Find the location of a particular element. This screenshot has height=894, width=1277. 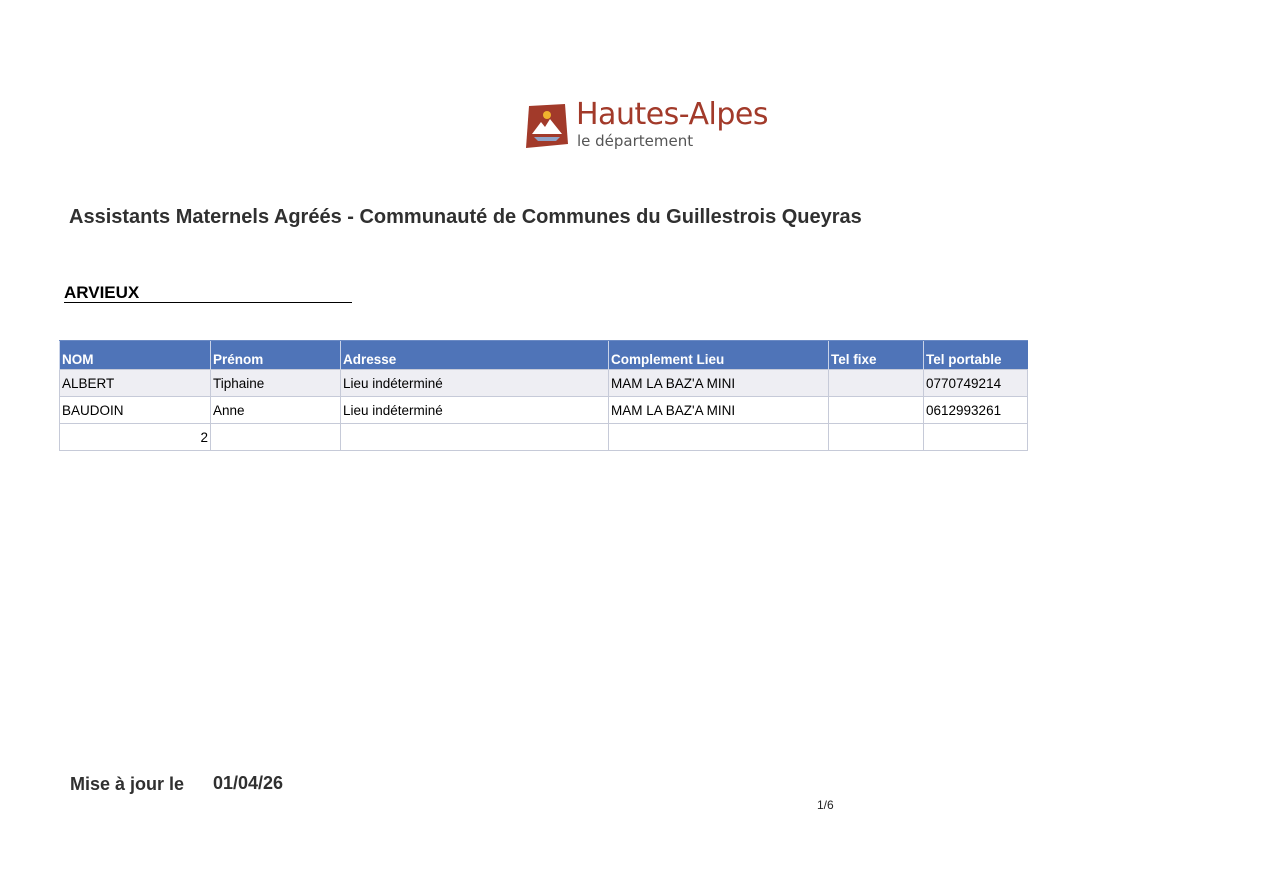

page-number: 1/6 is located at coordinates (825, 805).